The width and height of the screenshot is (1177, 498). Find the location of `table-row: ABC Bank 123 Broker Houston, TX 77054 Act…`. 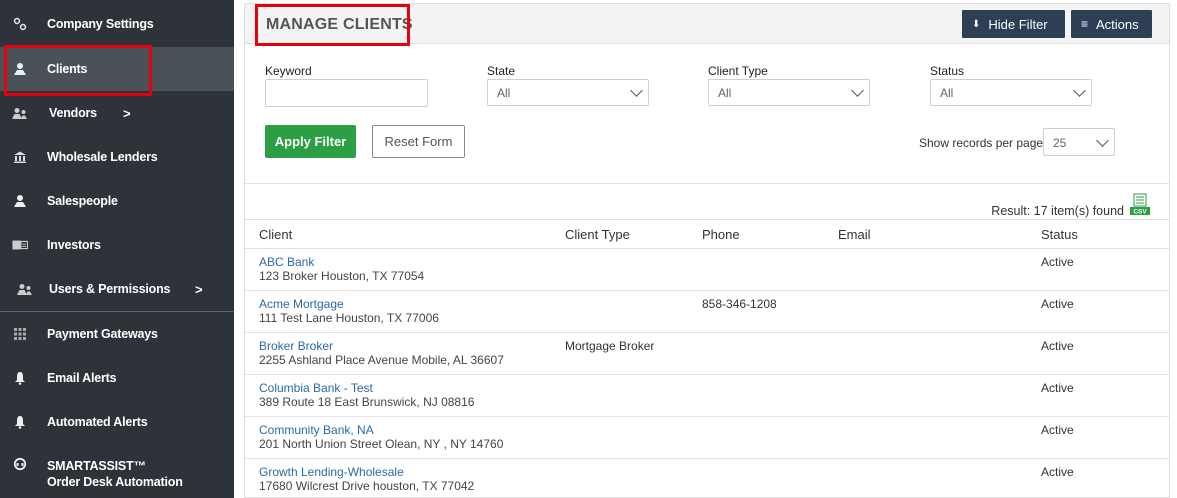

table-row: ABC Bank 123 Broker Houston, TX 77054 Act… is located at coordinates (707, 269).